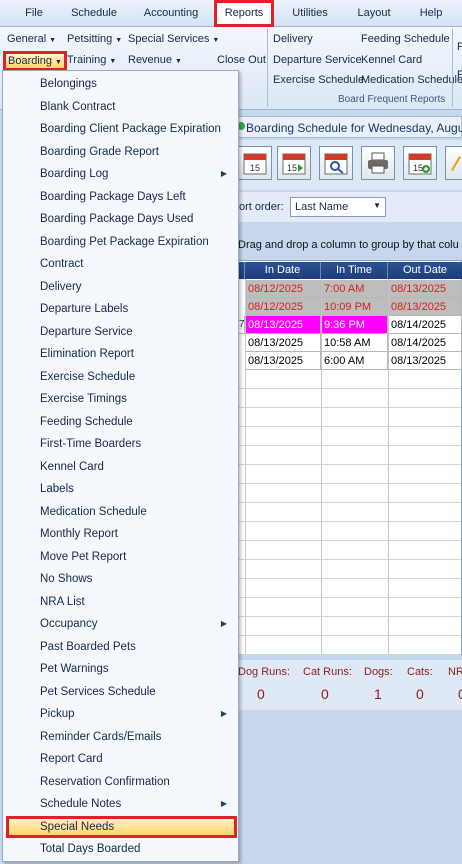  I want to click on menu-item-reservation-confirmation: Reservation Confirmation, so click(121, 782).